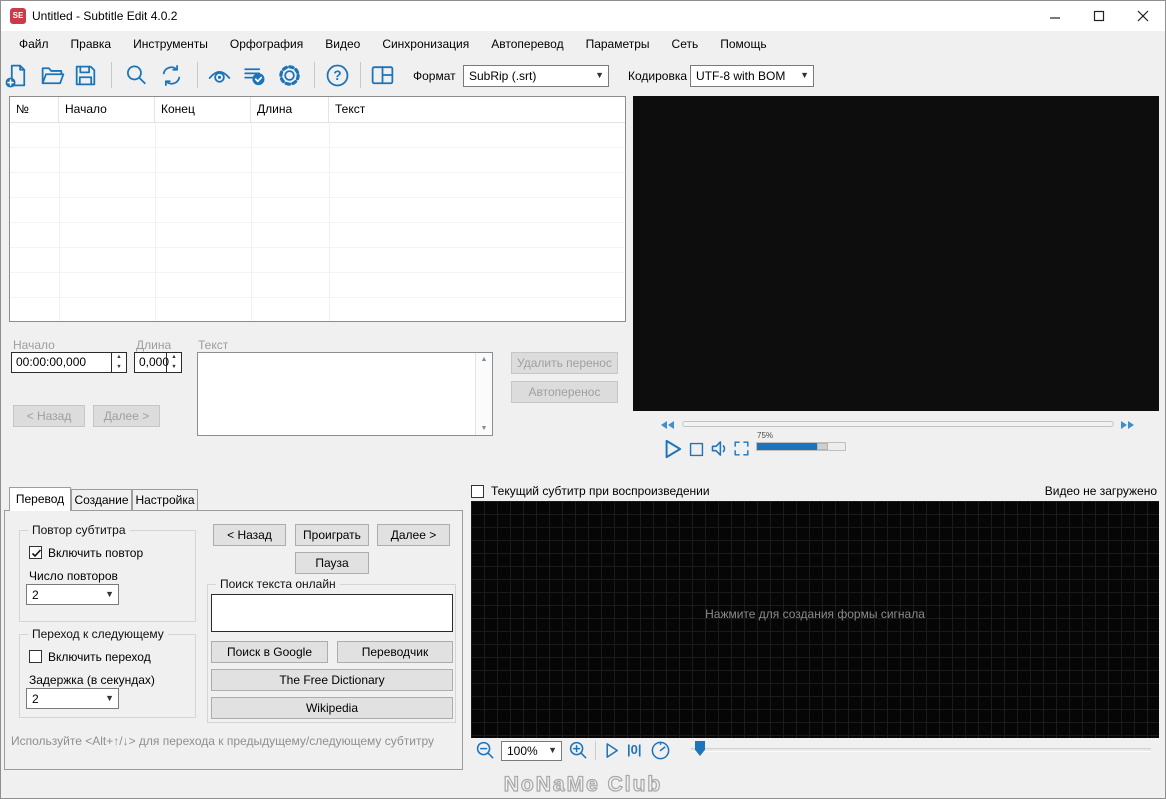  I want to click on menu-autotranslate: Автоперевод, so click(527, 44).